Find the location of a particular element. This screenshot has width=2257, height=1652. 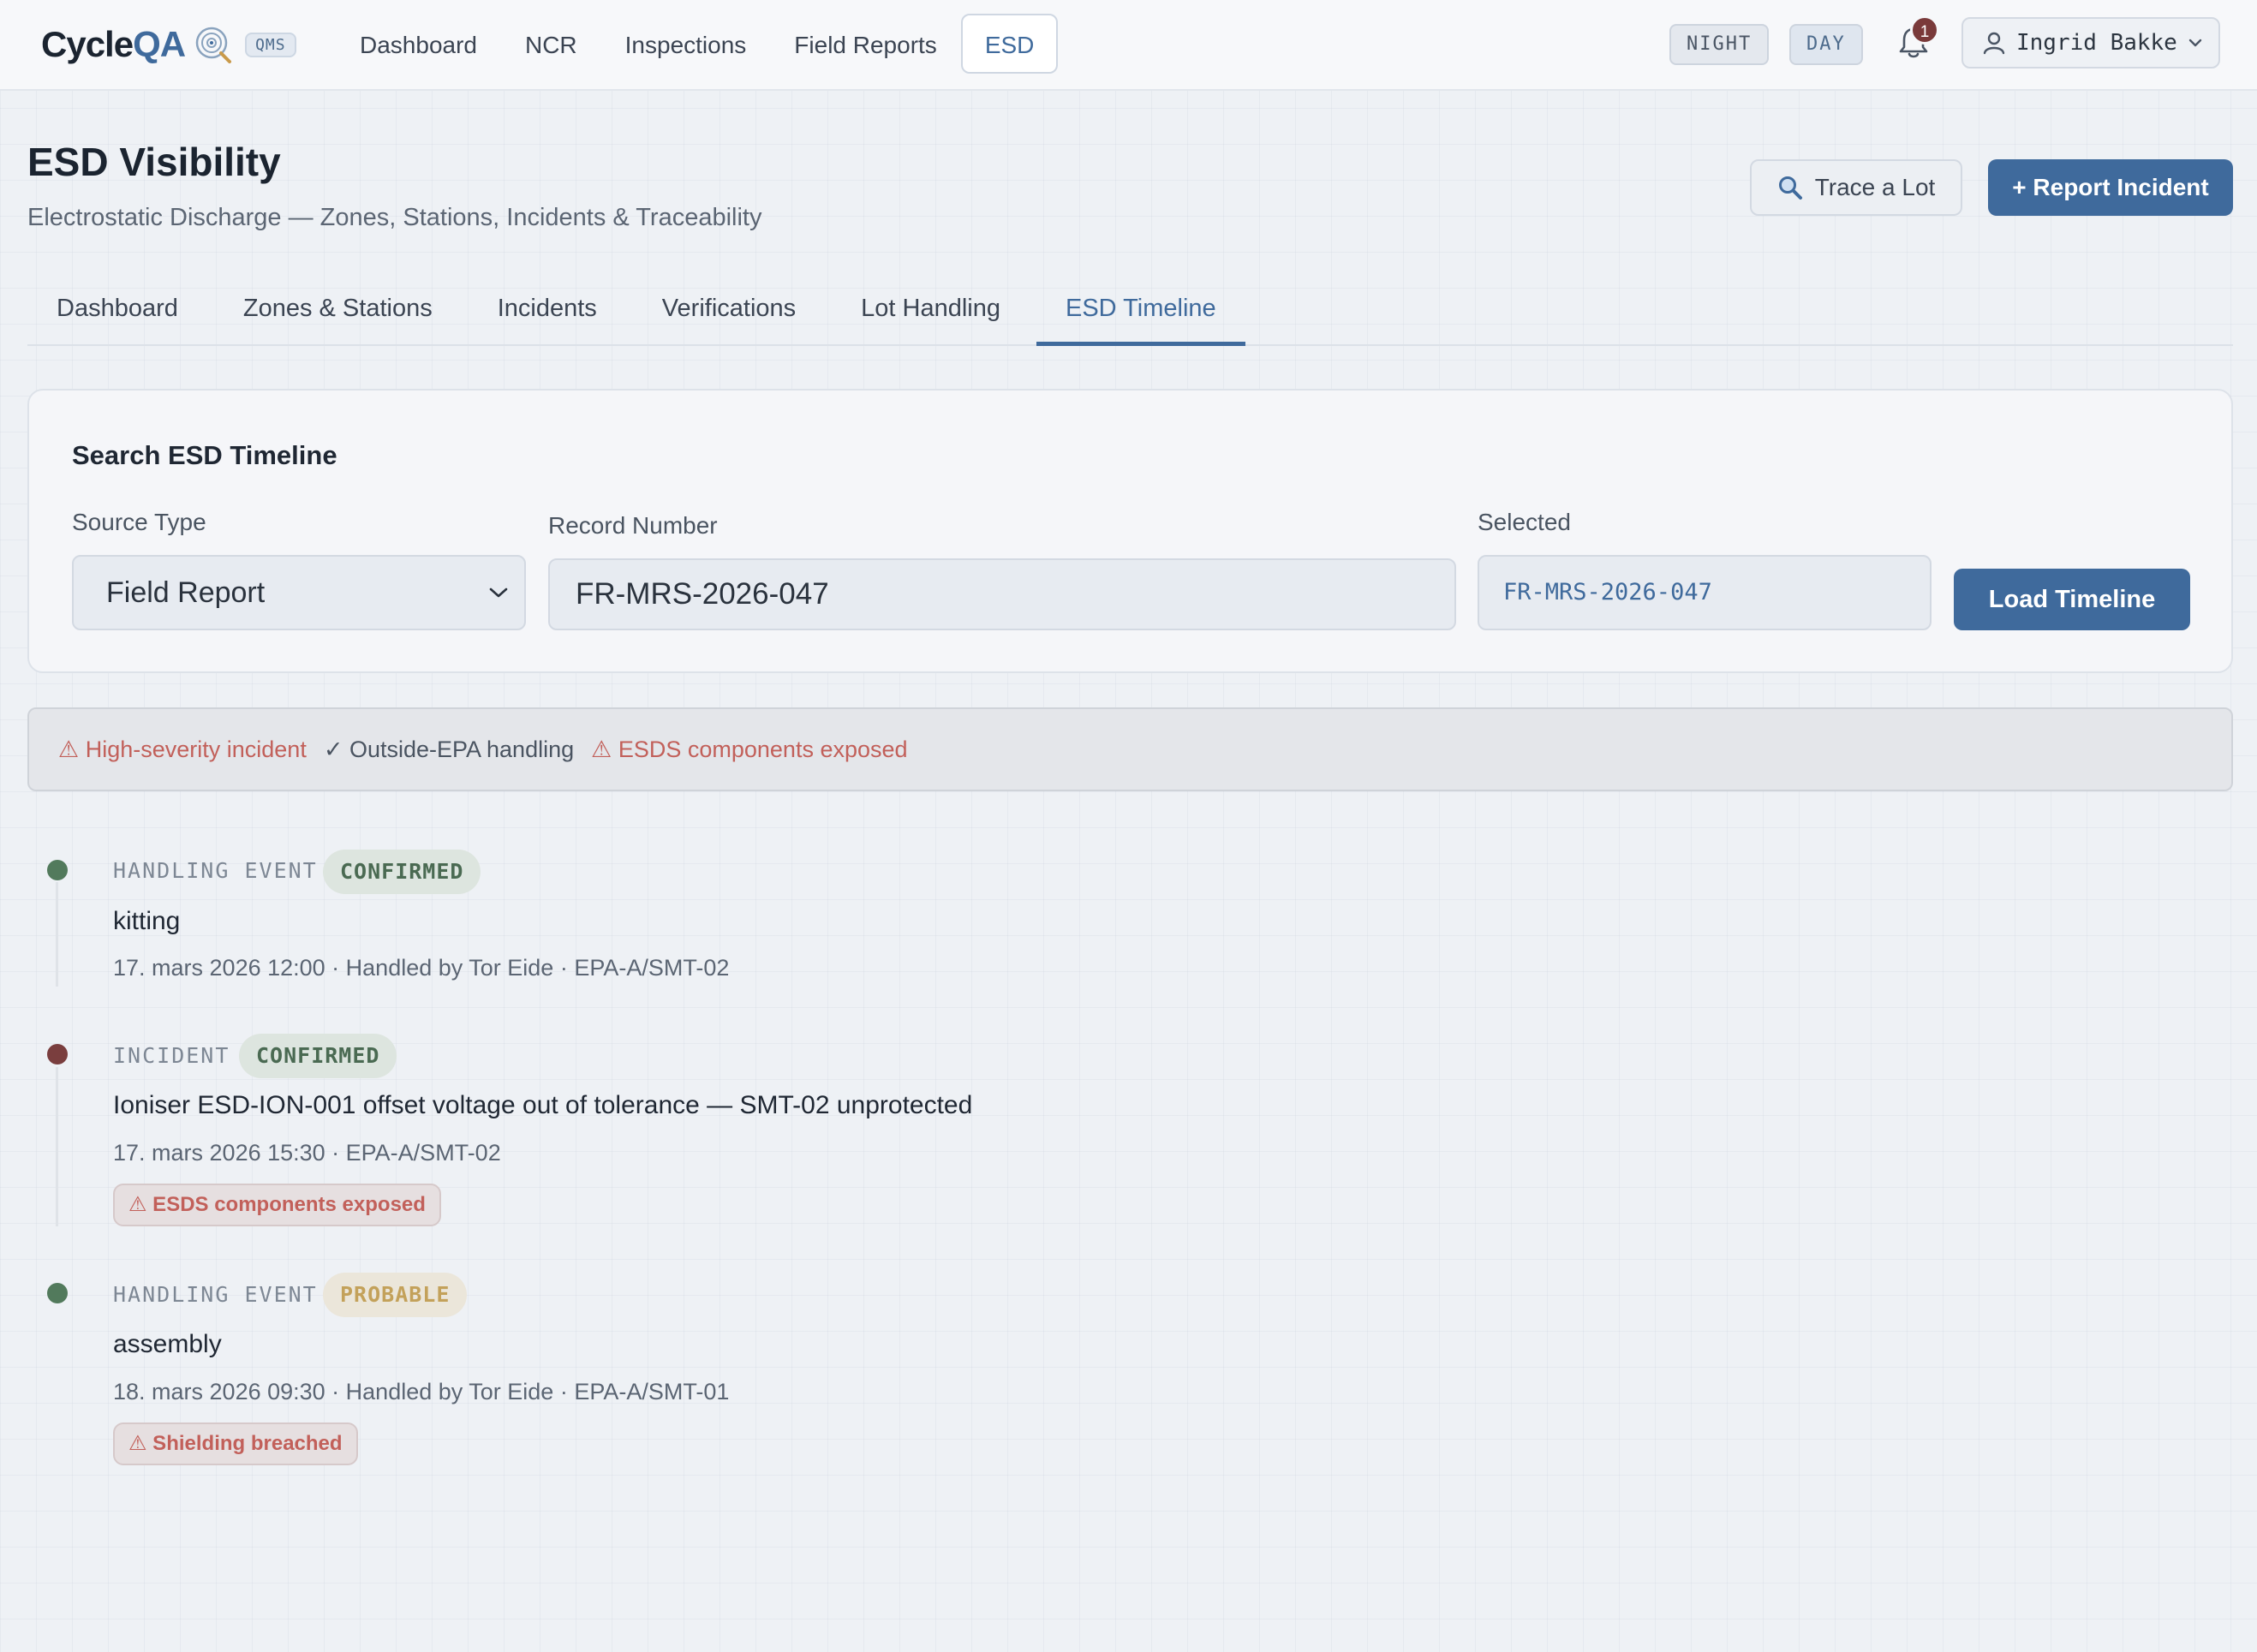

source-type-value: Field Report is located at coordinates (186, 592).